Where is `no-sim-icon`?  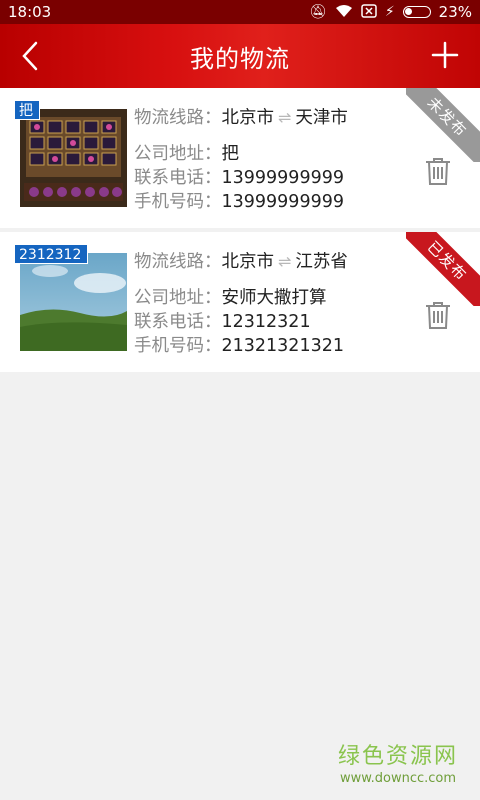 no-sim-icon is located at coordinates (369, 12).